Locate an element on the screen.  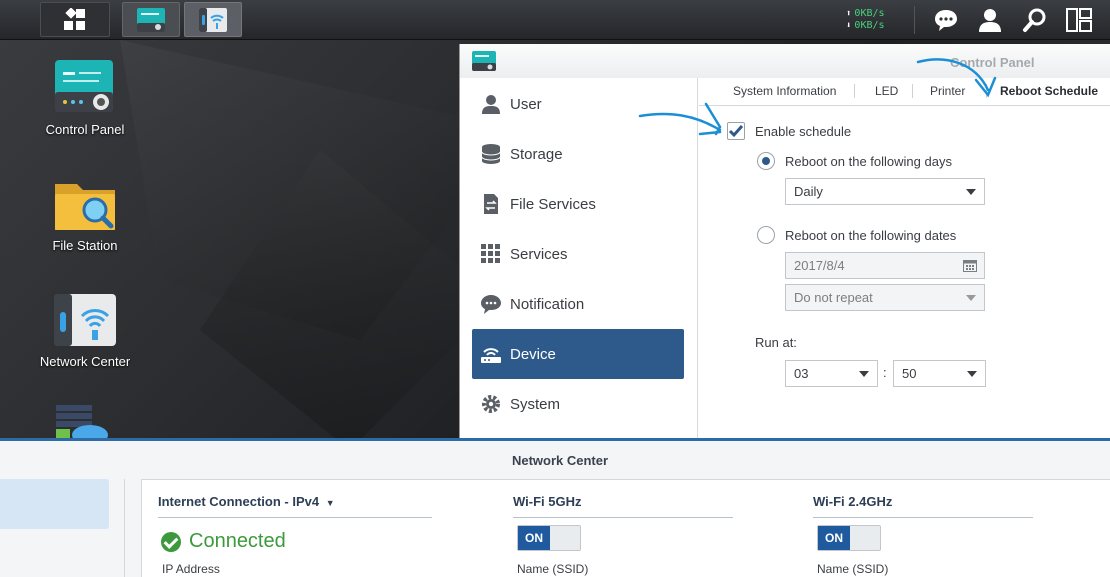
wifi-24ghz-toggle: ON is located at coordinates (849, 538).